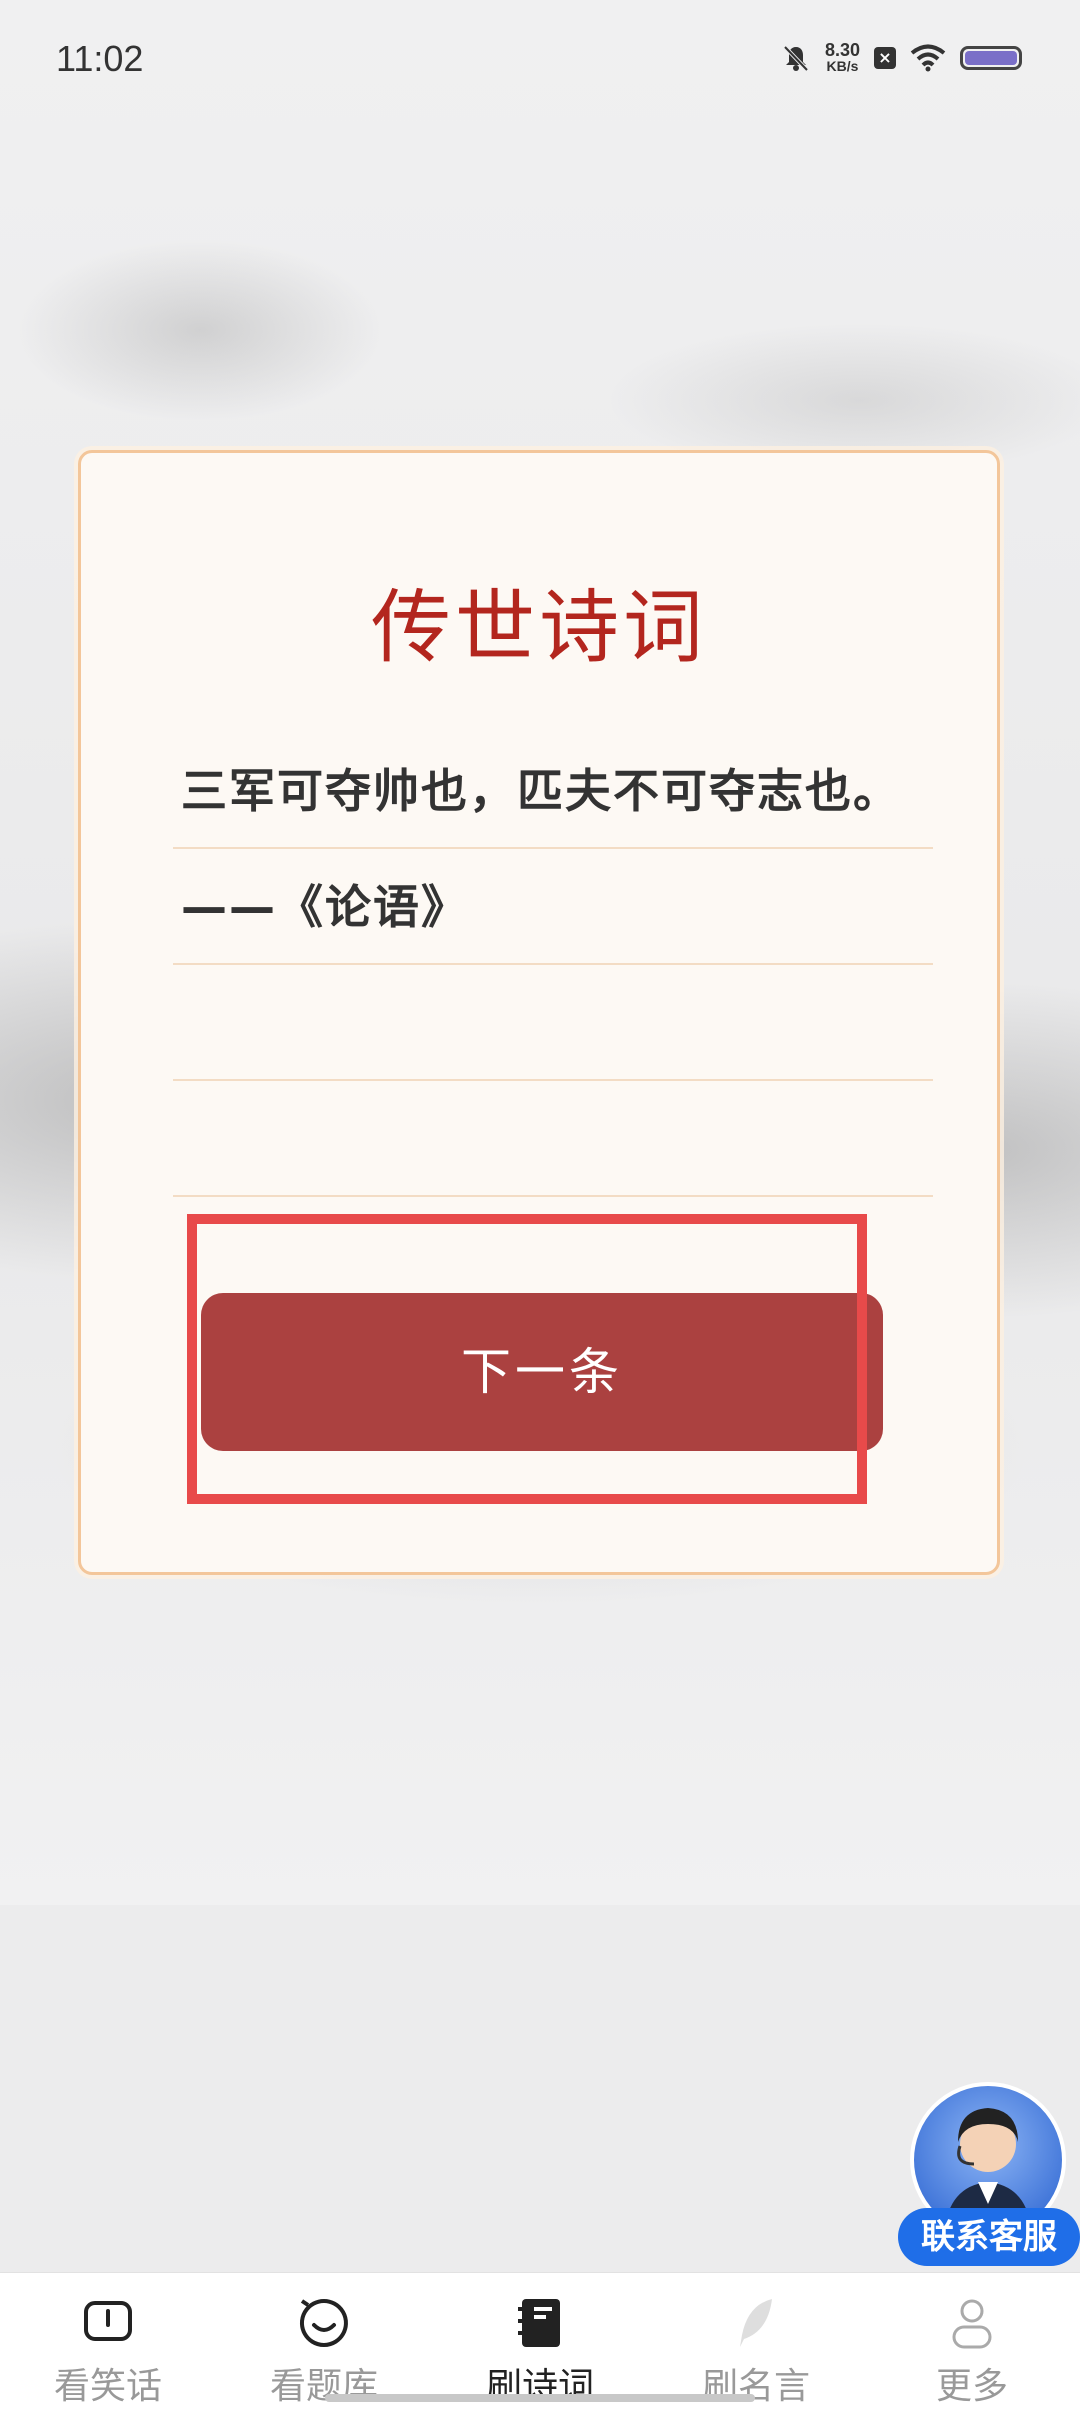 This screenshot has height=2409, width=1080. Describe the element at coordinates (901, 57) in the screenshot. I see `status-icons: 8.30 KB/s ×` at that location.